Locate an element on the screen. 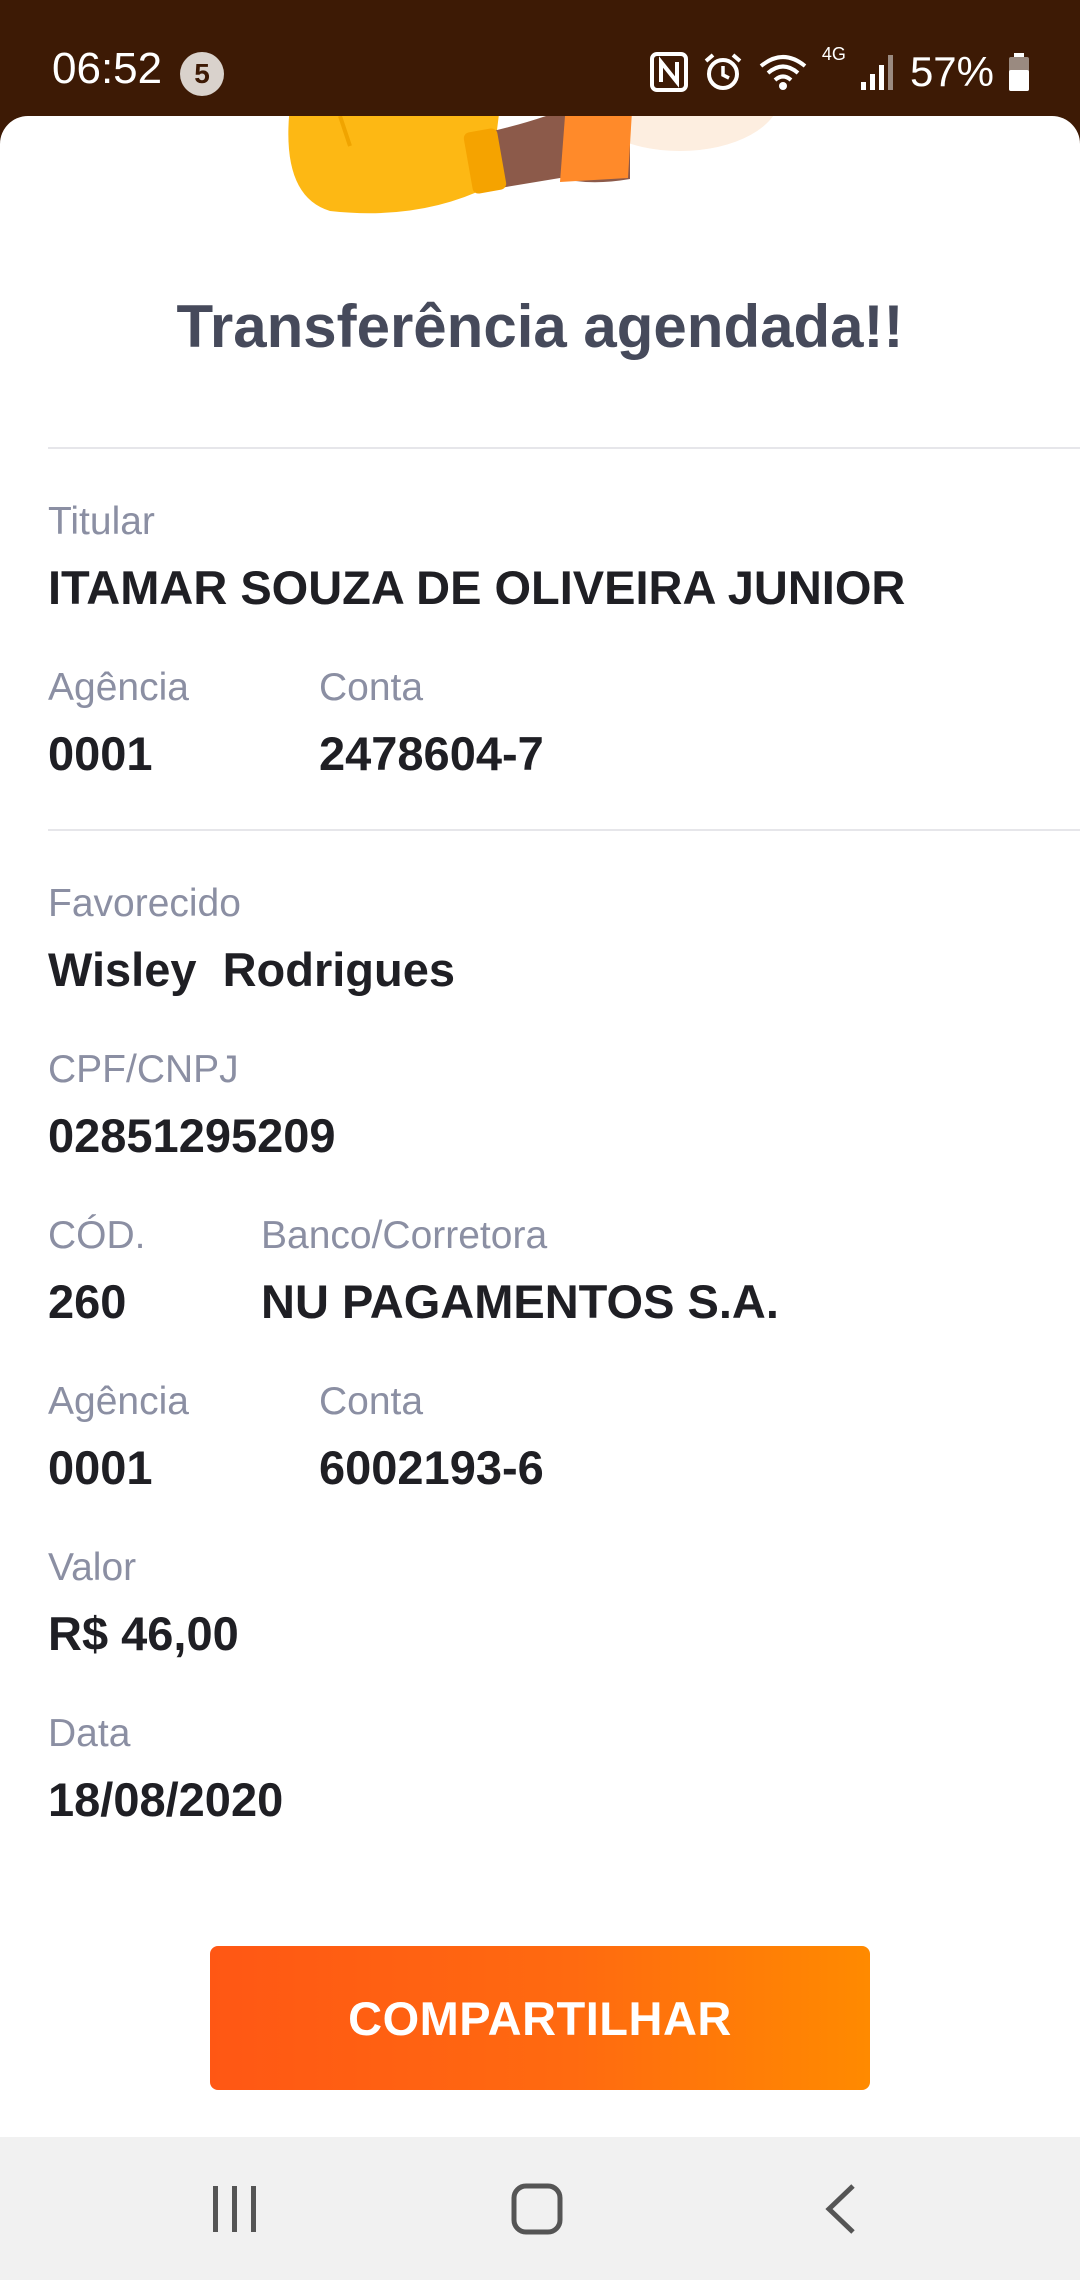 The height and width of the screenshot is (2280, 1080). data-value: 18/08/2020 is located at coordinates (166, 1799).